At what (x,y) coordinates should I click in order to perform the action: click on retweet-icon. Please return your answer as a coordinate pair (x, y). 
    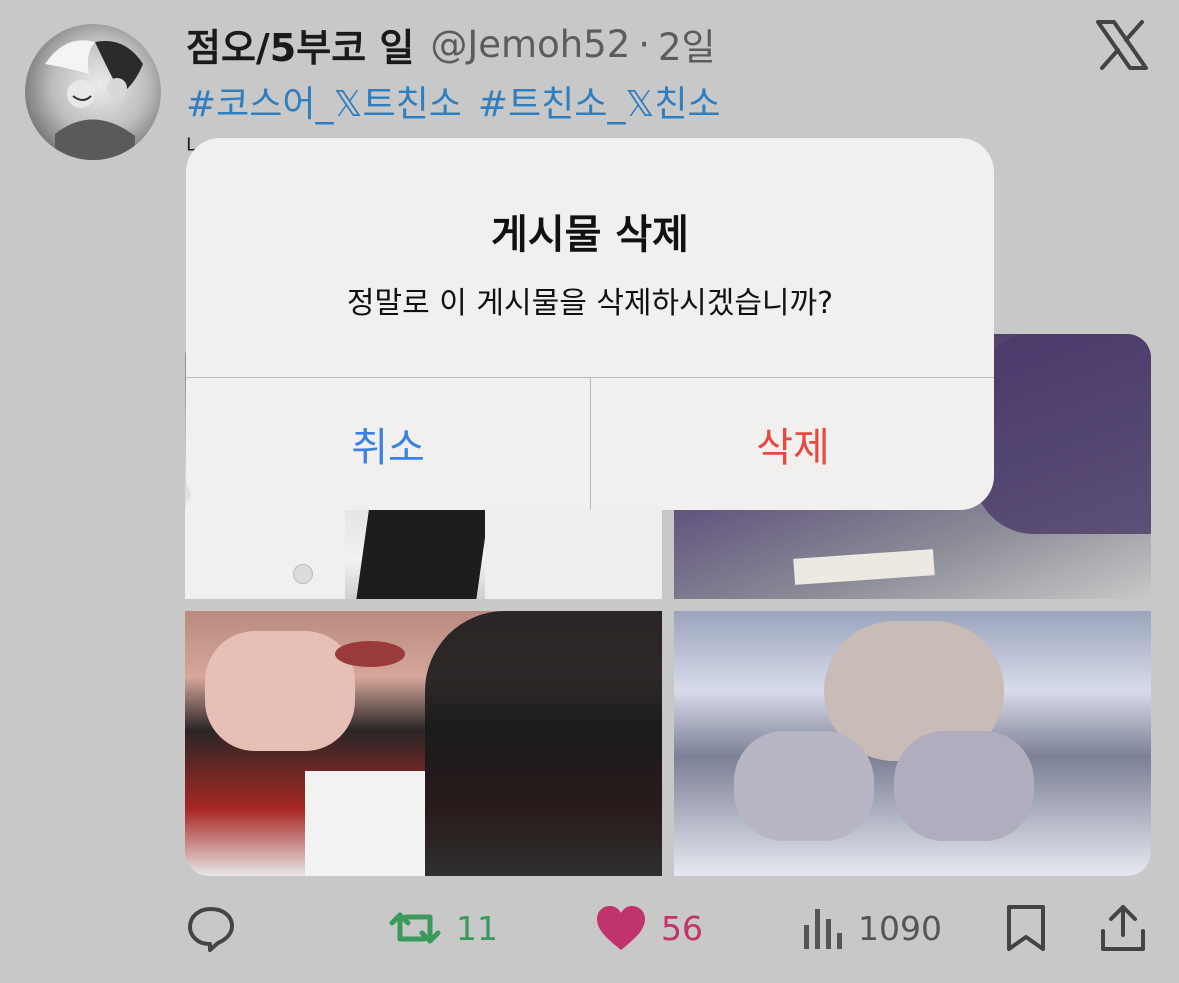
    Looking at the image, I should click on (415, 928).